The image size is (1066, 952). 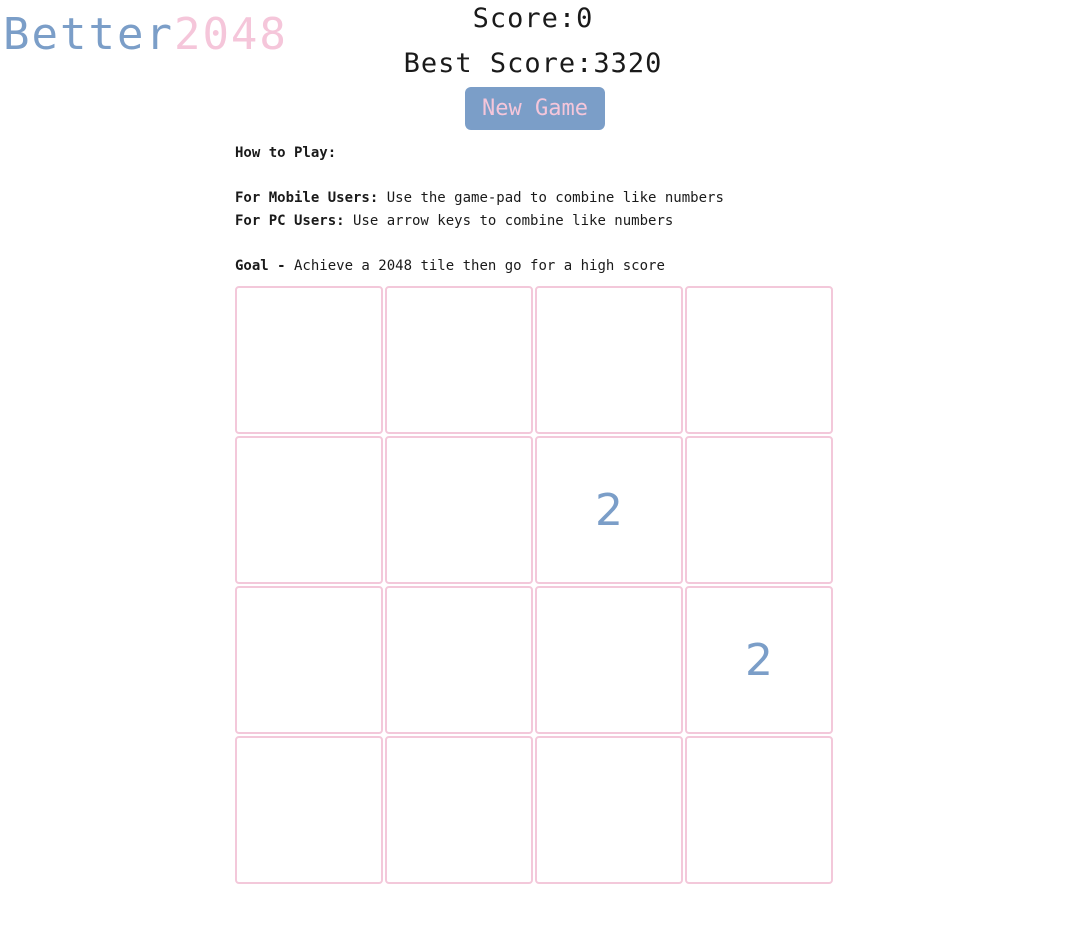 I want to click on pc-text: Use arrow keys to combine like numbers, so click(x=509, y=220).